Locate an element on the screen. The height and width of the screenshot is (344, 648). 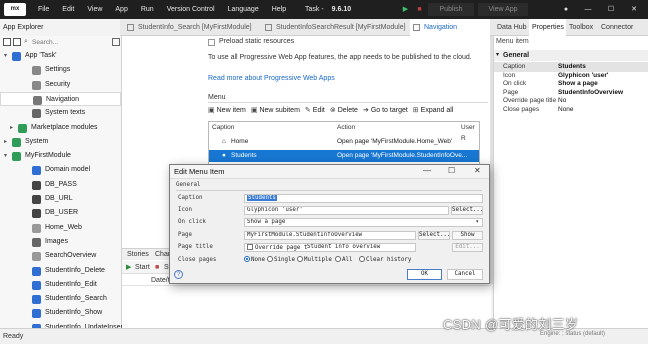
publish-button: Publish is located at coordinates (451, 9).